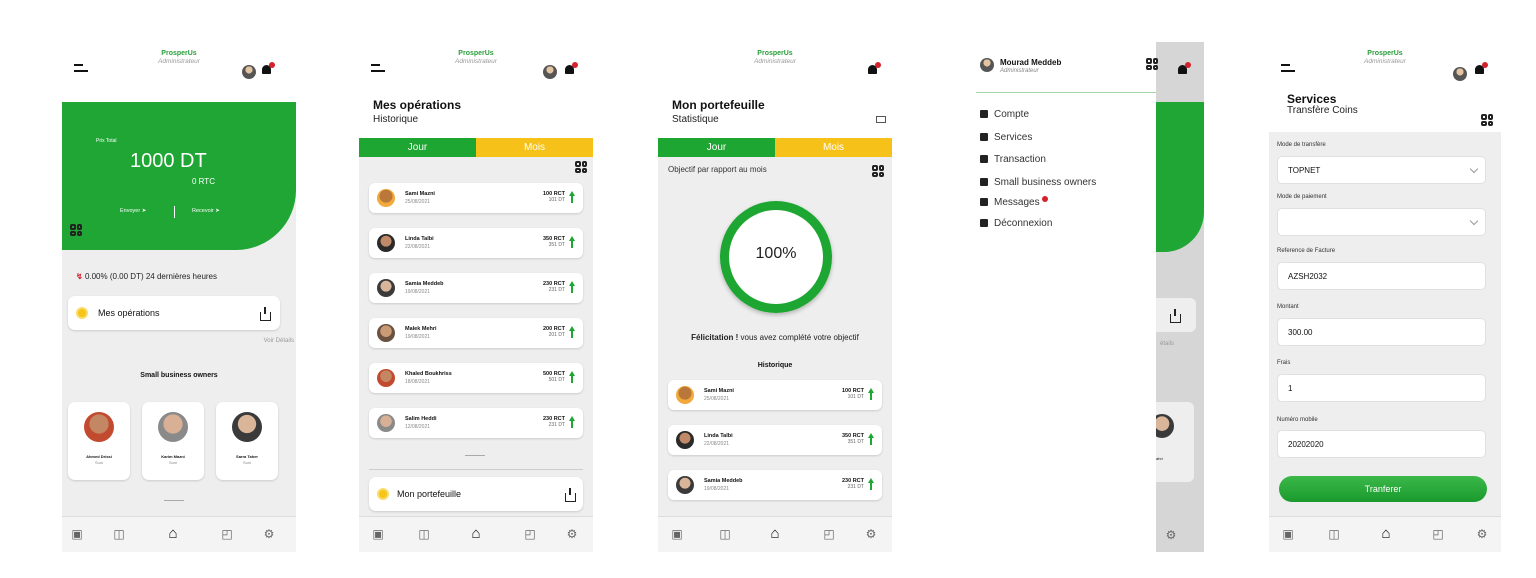 This screenshot has height=578, width=1536. I want to click on menu-services: Services, so click(1006, 137).